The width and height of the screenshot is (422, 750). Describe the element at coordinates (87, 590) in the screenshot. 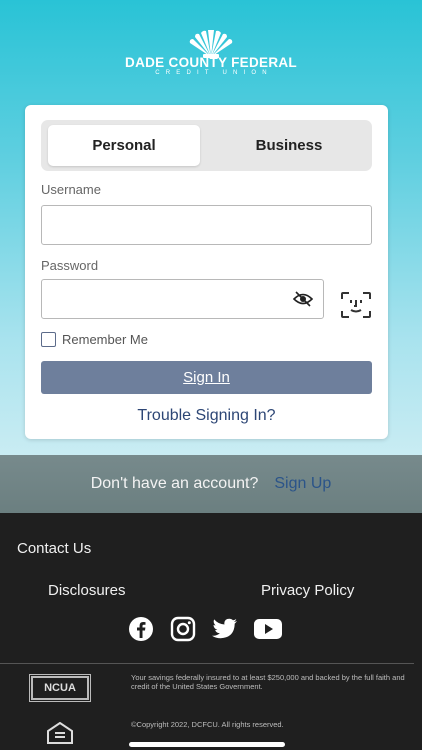

I see `disclosures-link: Disclosures` at that location.